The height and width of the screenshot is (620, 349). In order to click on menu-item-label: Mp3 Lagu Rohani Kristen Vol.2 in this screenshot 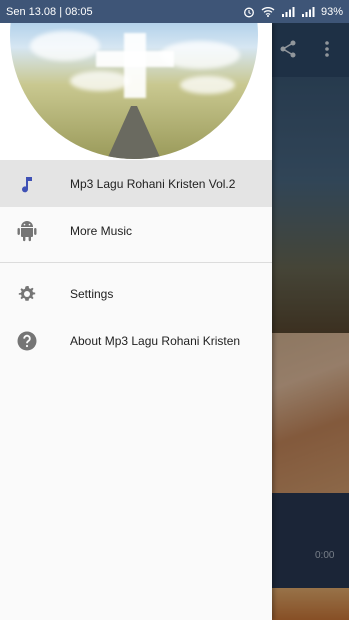, I will do `click(153, 183)`.